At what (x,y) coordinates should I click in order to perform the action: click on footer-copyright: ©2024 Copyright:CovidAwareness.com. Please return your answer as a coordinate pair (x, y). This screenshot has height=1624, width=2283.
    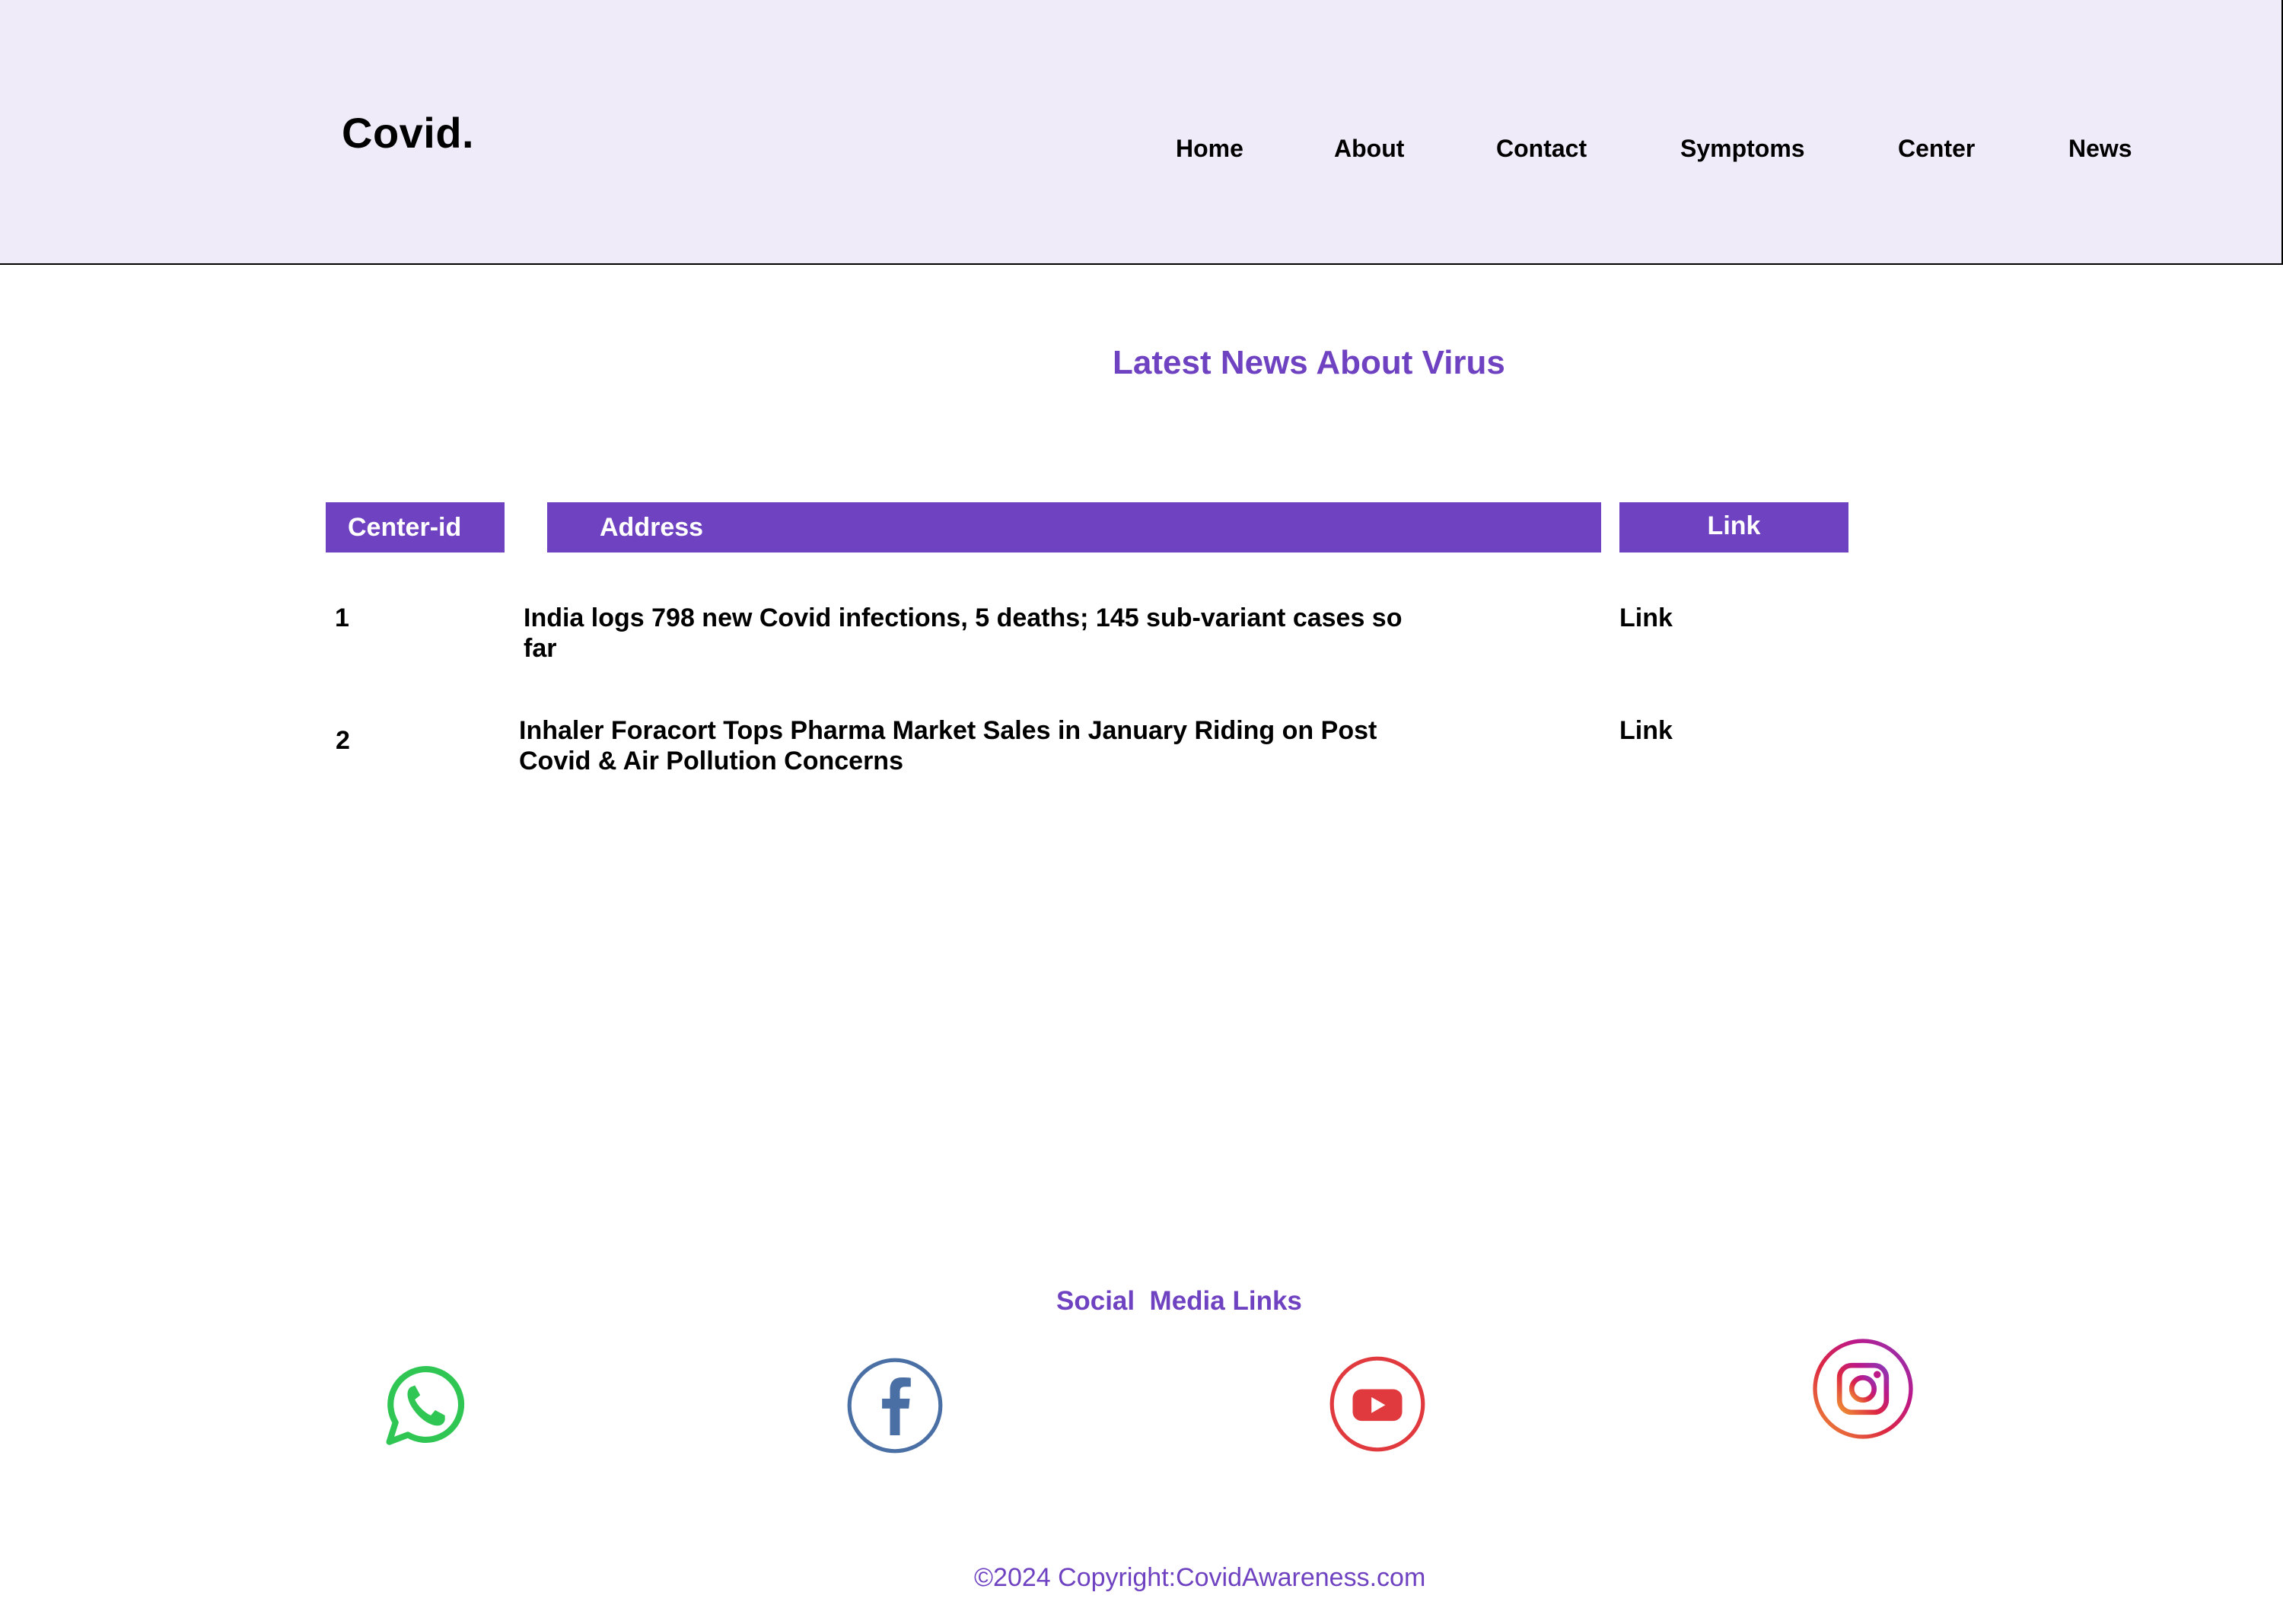
    Looking at the image, I should click on (1200, 1577).